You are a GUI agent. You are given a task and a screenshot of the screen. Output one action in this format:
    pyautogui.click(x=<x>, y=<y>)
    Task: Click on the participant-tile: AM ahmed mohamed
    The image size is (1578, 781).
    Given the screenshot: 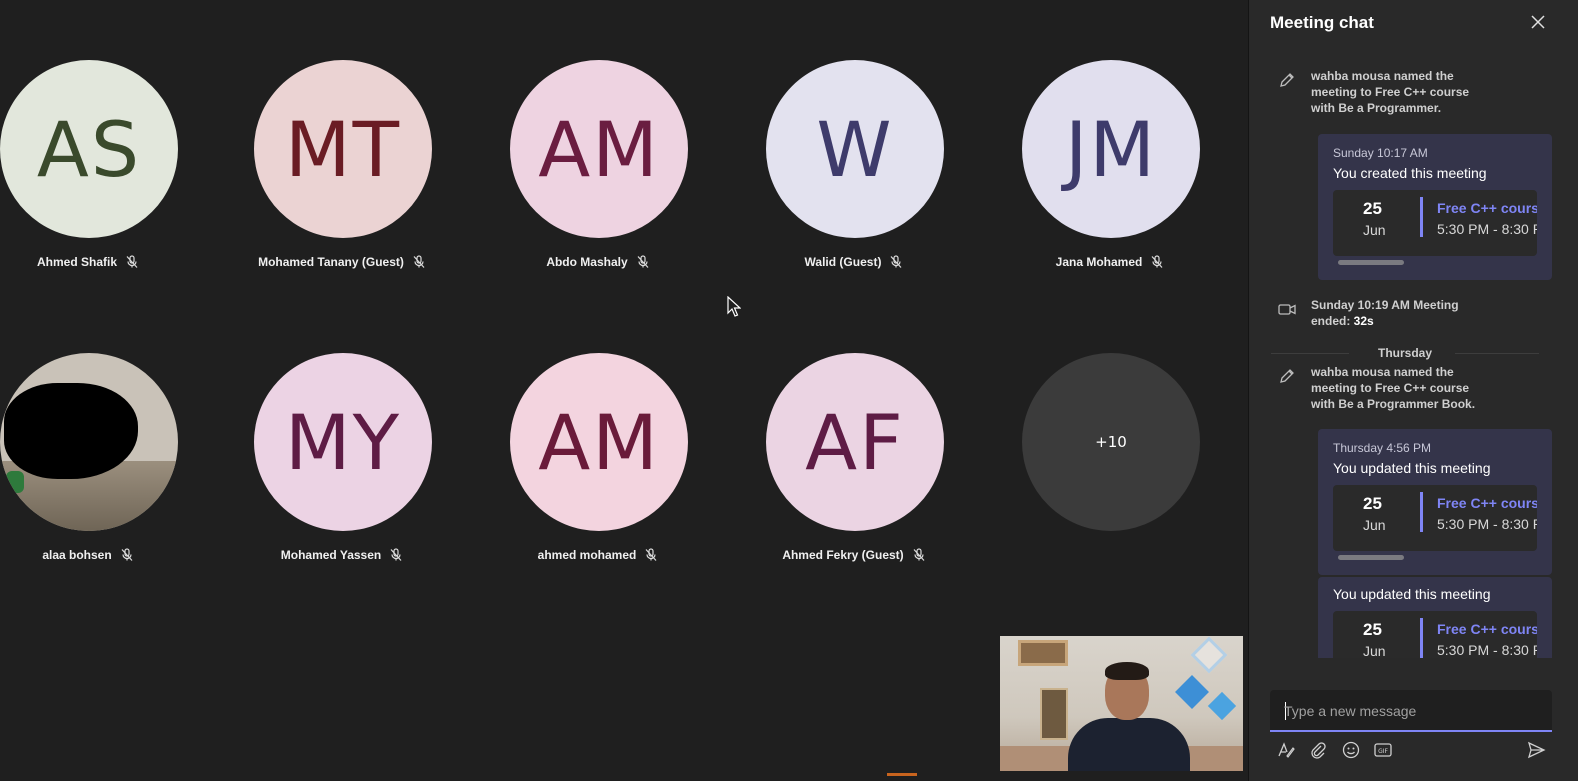 What is the action you would take?
    pyautogui.click(x=598, y=473)
    